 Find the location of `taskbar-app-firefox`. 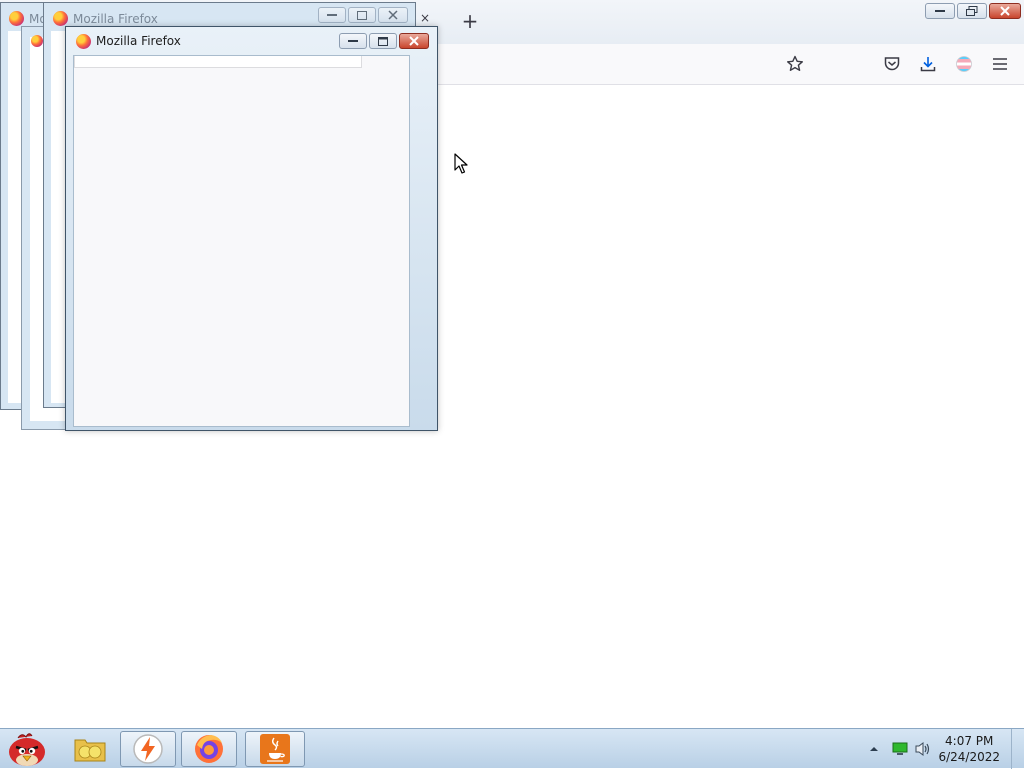

taskbar-app-firefox is located at coordinates (209, 749).